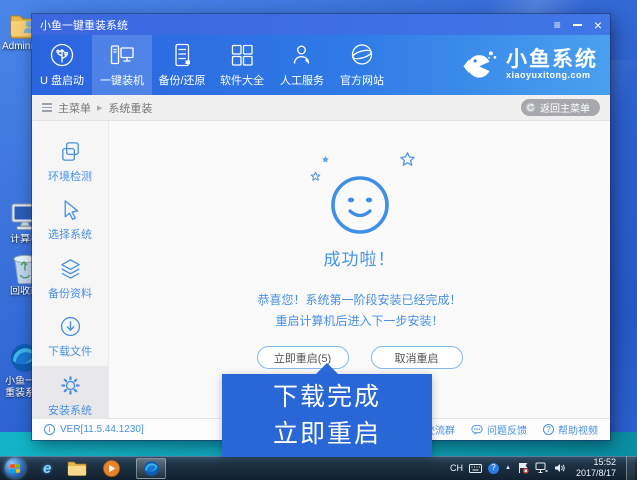 This screenshot has width=637, height=480. What do you see at coordinates (62, 81) in the screenshot?
I see `nav-item-label: U 盘启动` at bounding box center [62, 81].